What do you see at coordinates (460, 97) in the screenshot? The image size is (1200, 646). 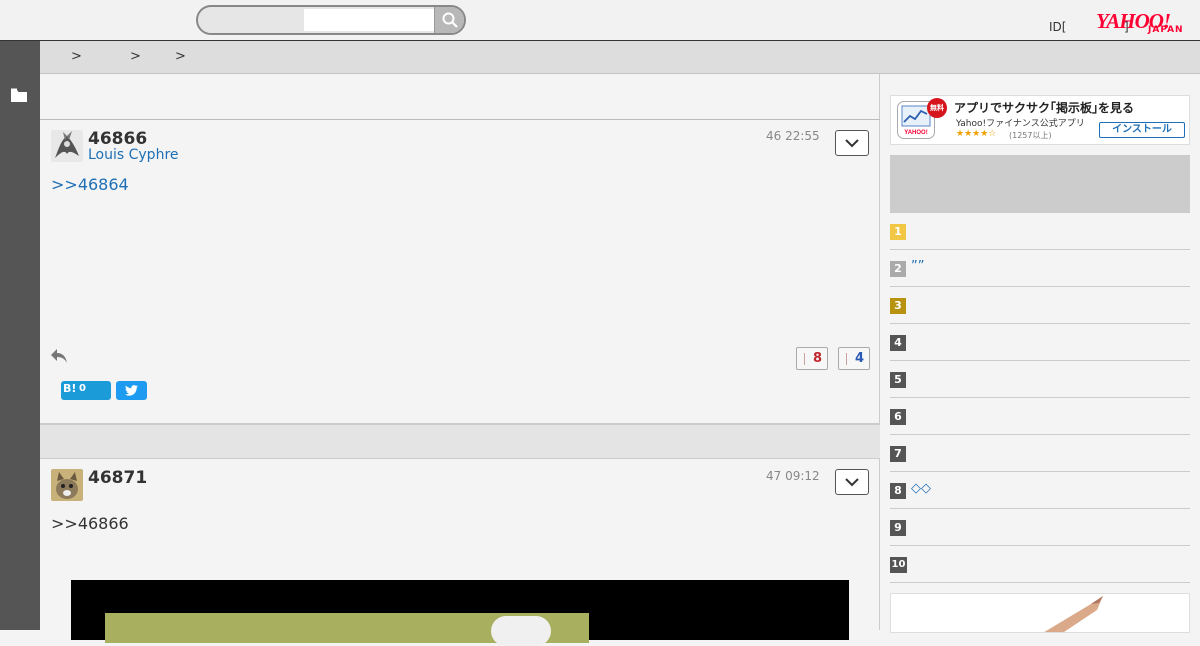 I see `thread-header-band` at bounding box center [460, 97].